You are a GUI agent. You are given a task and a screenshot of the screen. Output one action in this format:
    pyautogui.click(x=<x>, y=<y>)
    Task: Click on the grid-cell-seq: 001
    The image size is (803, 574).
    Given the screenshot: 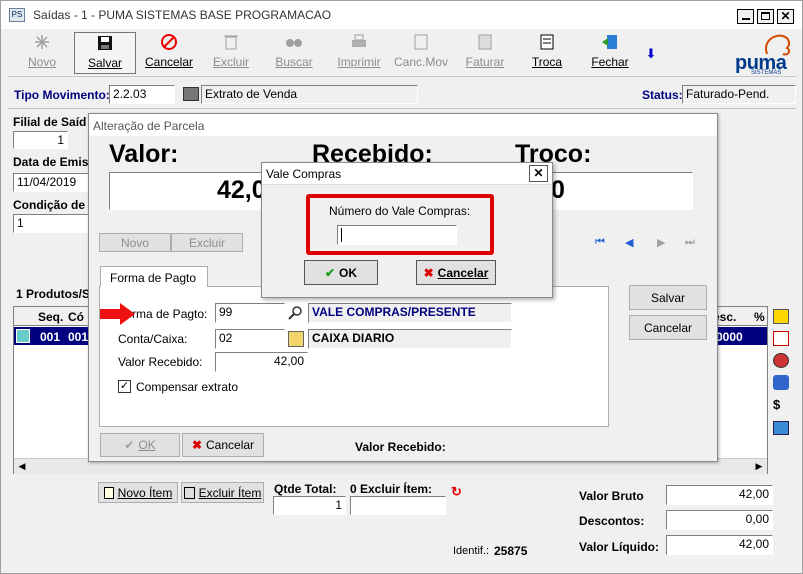 What is the action you would take?
    pyautogui.click(x=50, y=337)
    